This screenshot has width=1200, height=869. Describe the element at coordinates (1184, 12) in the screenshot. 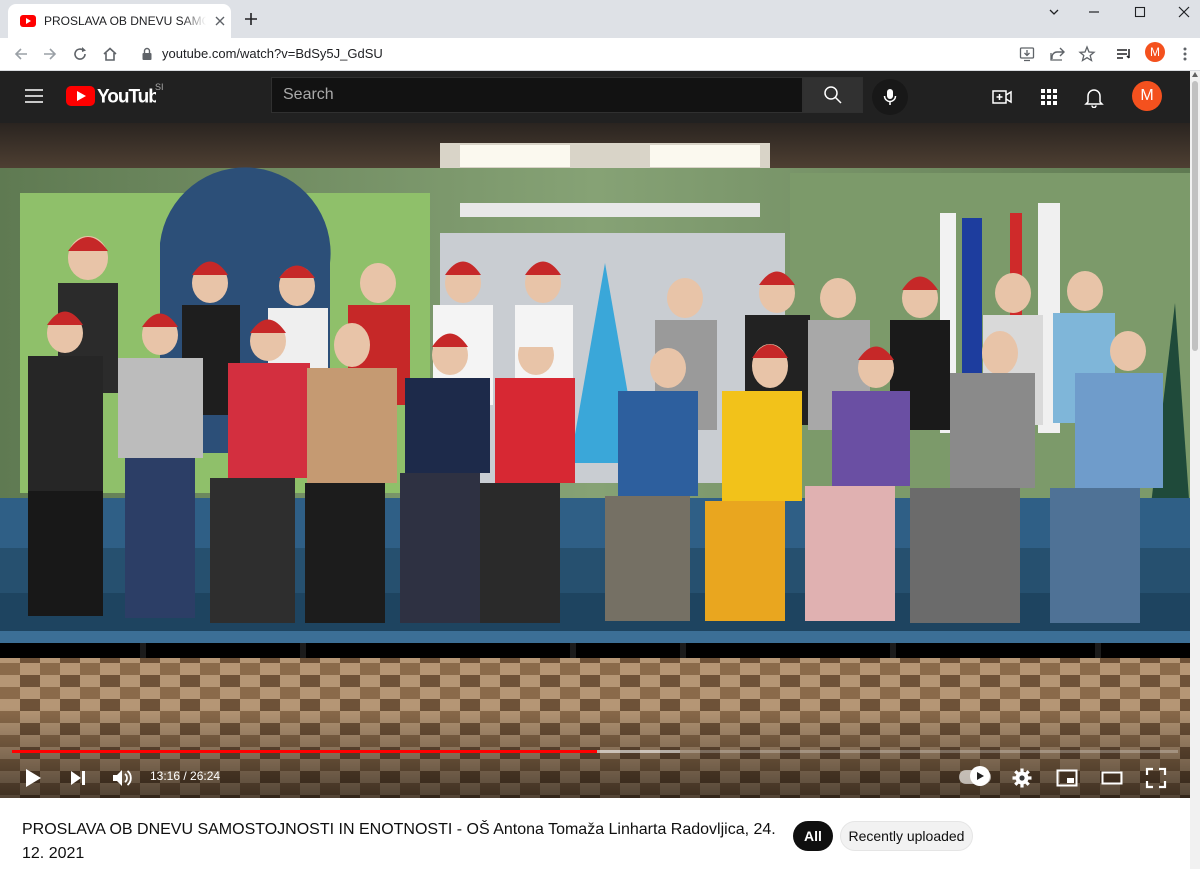

I see `window-close-icon` at that location.